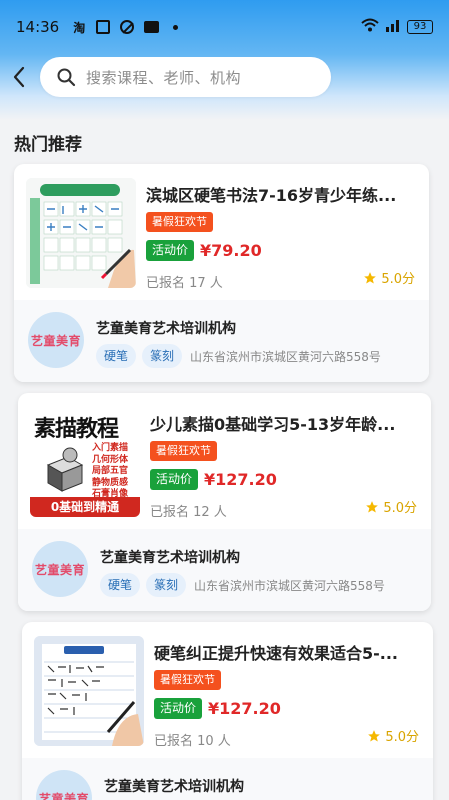 Image resolution: width=449 pixels, height=800 pixels. What do you see at coordinates (110, 448) in the screenshot?
I see `thumbnail-topic: 入门素描` at bounding box center [110, 448].